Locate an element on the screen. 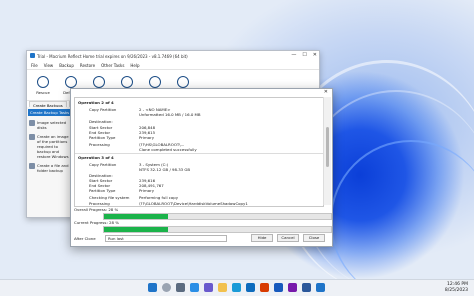 Image resolution: width=474 pixels, height=296 pixels. menu-other-tasks: Other Tasks is located at coordinates (112, 65).